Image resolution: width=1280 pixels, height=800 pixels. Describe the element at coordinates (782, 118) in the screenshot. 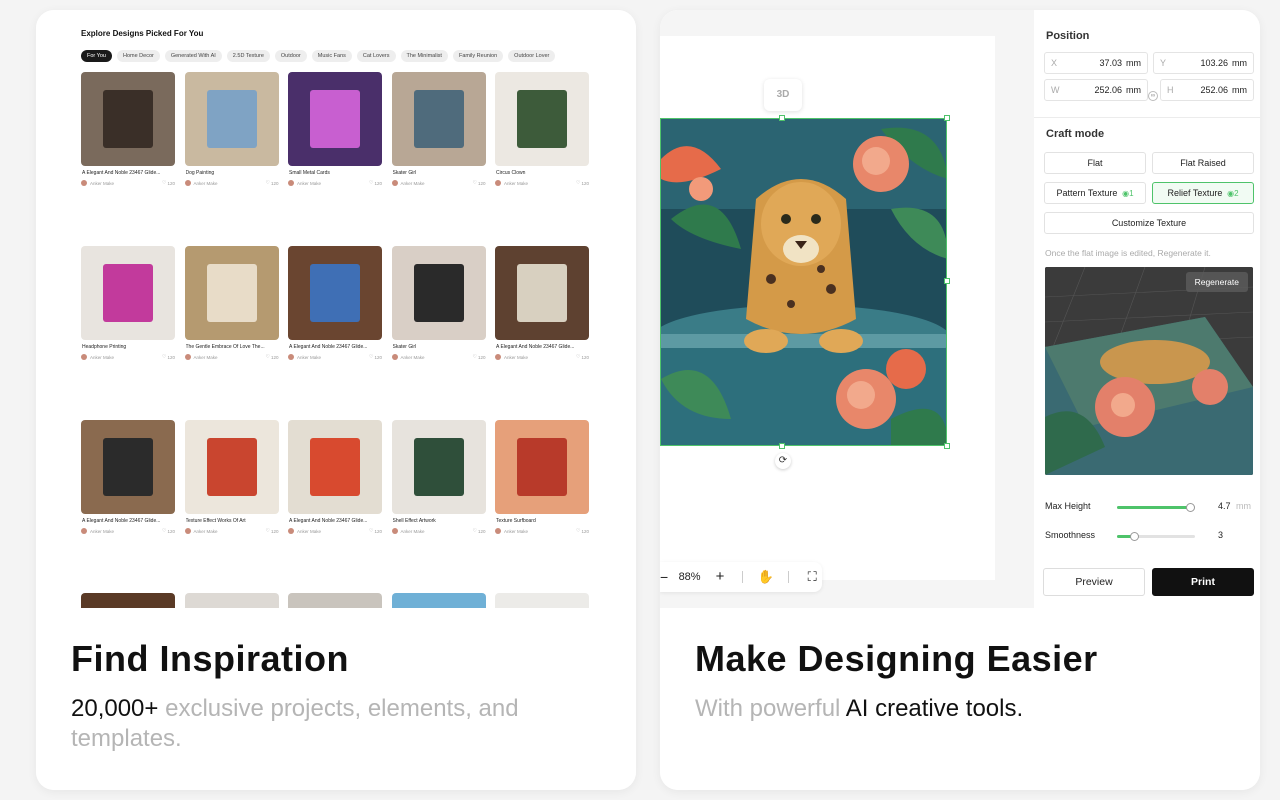

I see `resize-handle-top` at that location.